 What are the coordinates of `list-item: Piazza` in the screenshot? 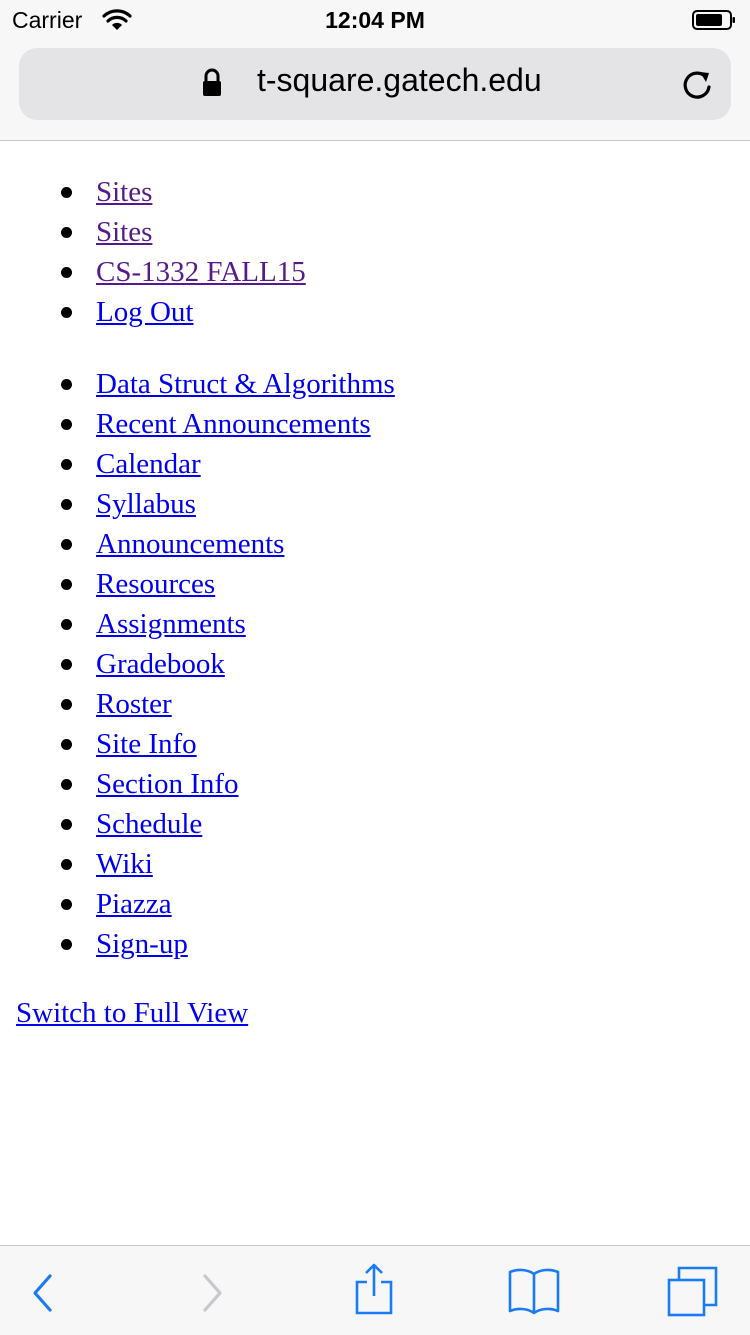 It's located at (375, 904).